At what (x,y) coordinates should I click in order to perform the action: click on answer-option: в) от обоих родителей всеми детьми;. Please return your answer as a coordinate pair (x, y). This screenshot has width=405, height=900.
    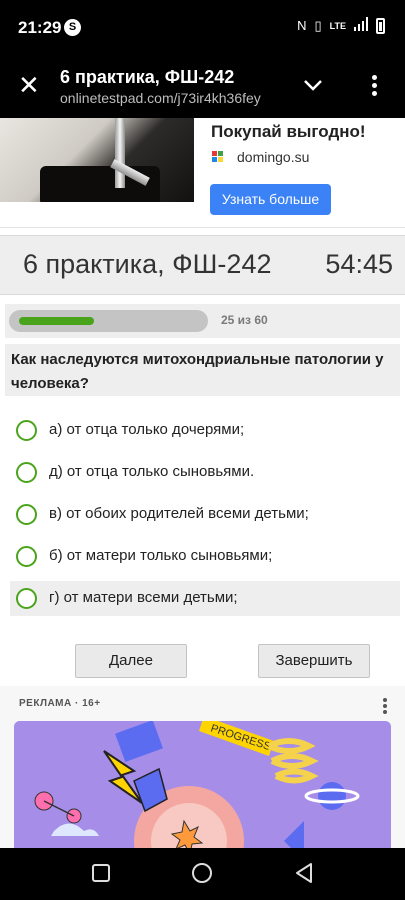
    Looking at the image, I should click on (205, 514).